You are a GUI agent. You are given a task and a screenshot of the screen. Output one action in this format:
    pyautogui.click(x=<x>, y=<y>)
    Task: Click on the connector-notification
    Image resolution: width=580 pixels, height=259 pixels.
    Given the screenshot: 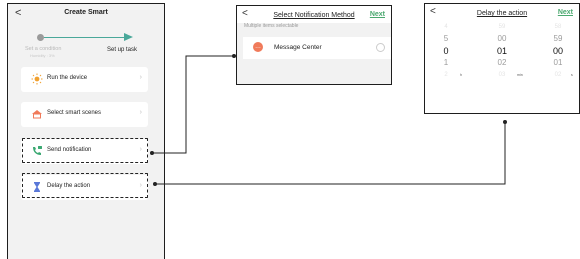 What is the action you would take?
    pyautogui.click(x=194, y=104)
    